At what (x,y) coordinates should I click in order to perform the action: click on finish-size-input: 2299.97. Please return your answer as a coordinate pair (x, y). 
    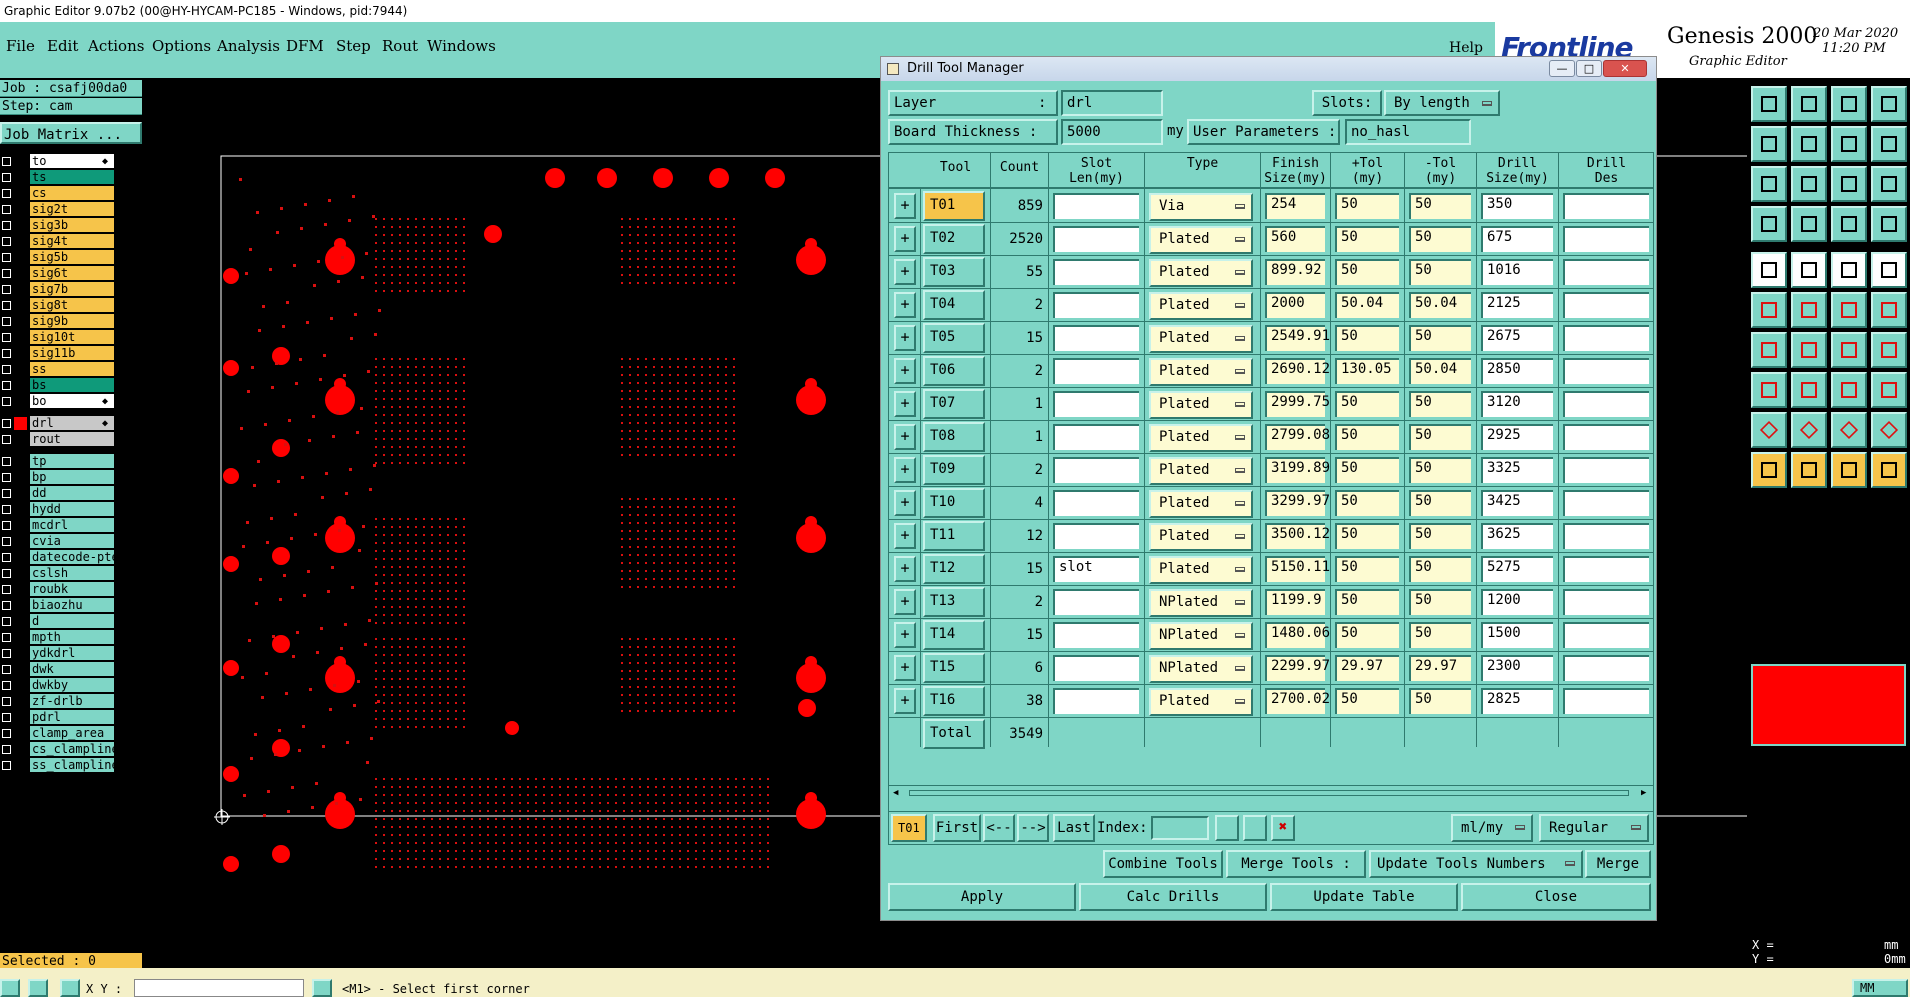
    Looking at the image, I should click on (1297, 668).